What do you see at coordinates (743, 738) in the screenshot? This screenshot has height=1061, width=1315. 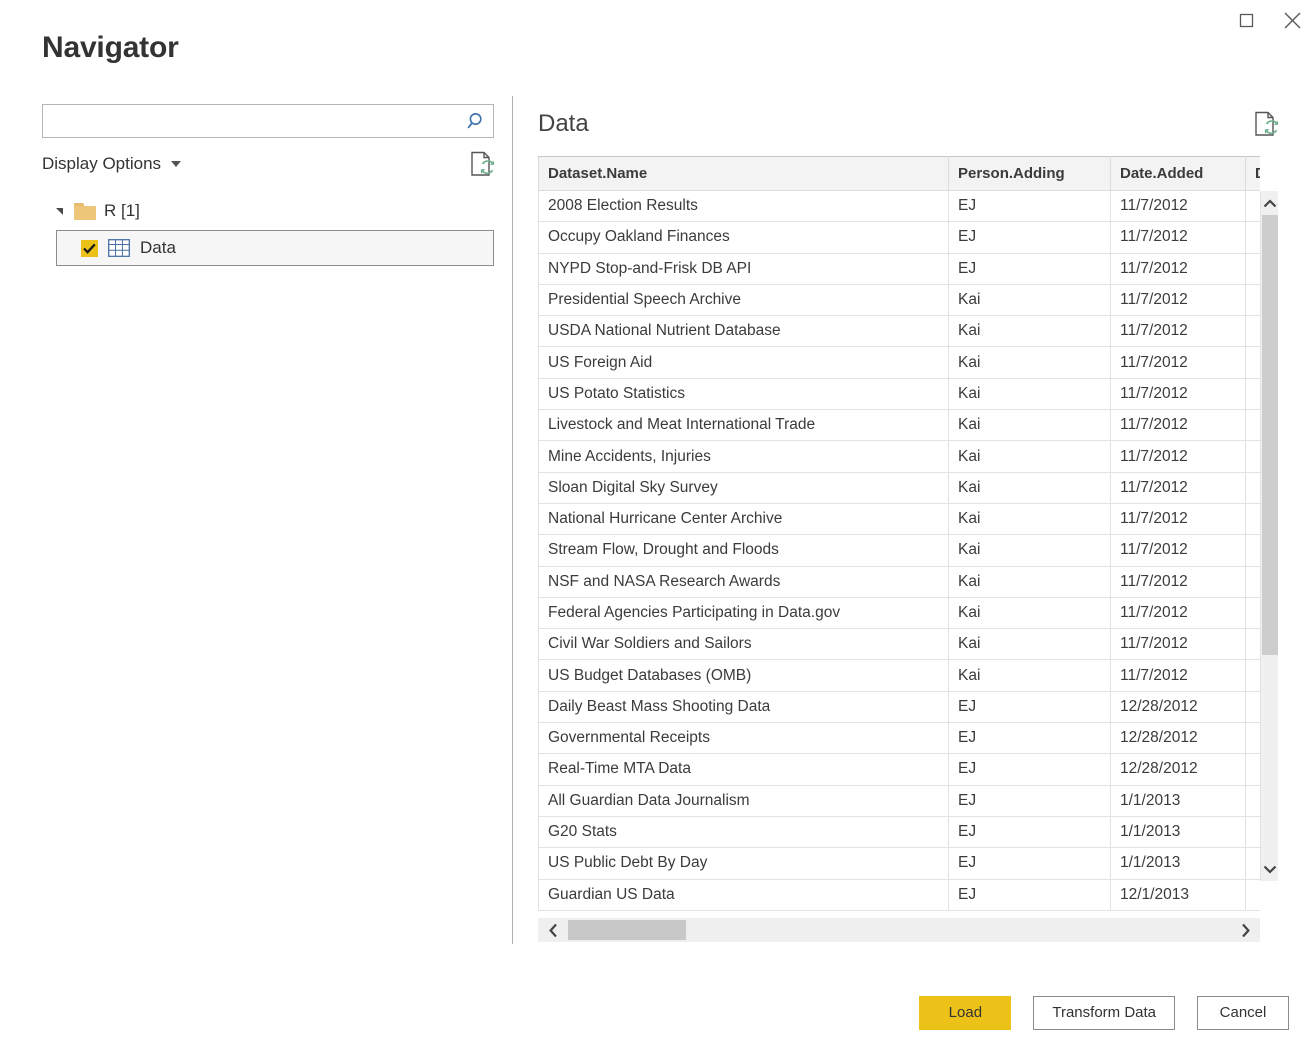 I see `cell-r17-c0: Governmental Receipts` at bounding box center [743, 738].